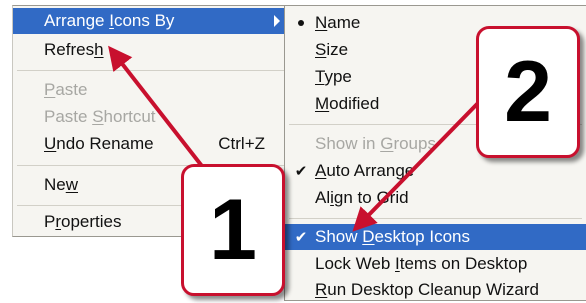 The image size is (586, 303). Describe the element at coordinates (99, 143) in the screenshot. I see `menu-item-label: Undo Rename` at that location.